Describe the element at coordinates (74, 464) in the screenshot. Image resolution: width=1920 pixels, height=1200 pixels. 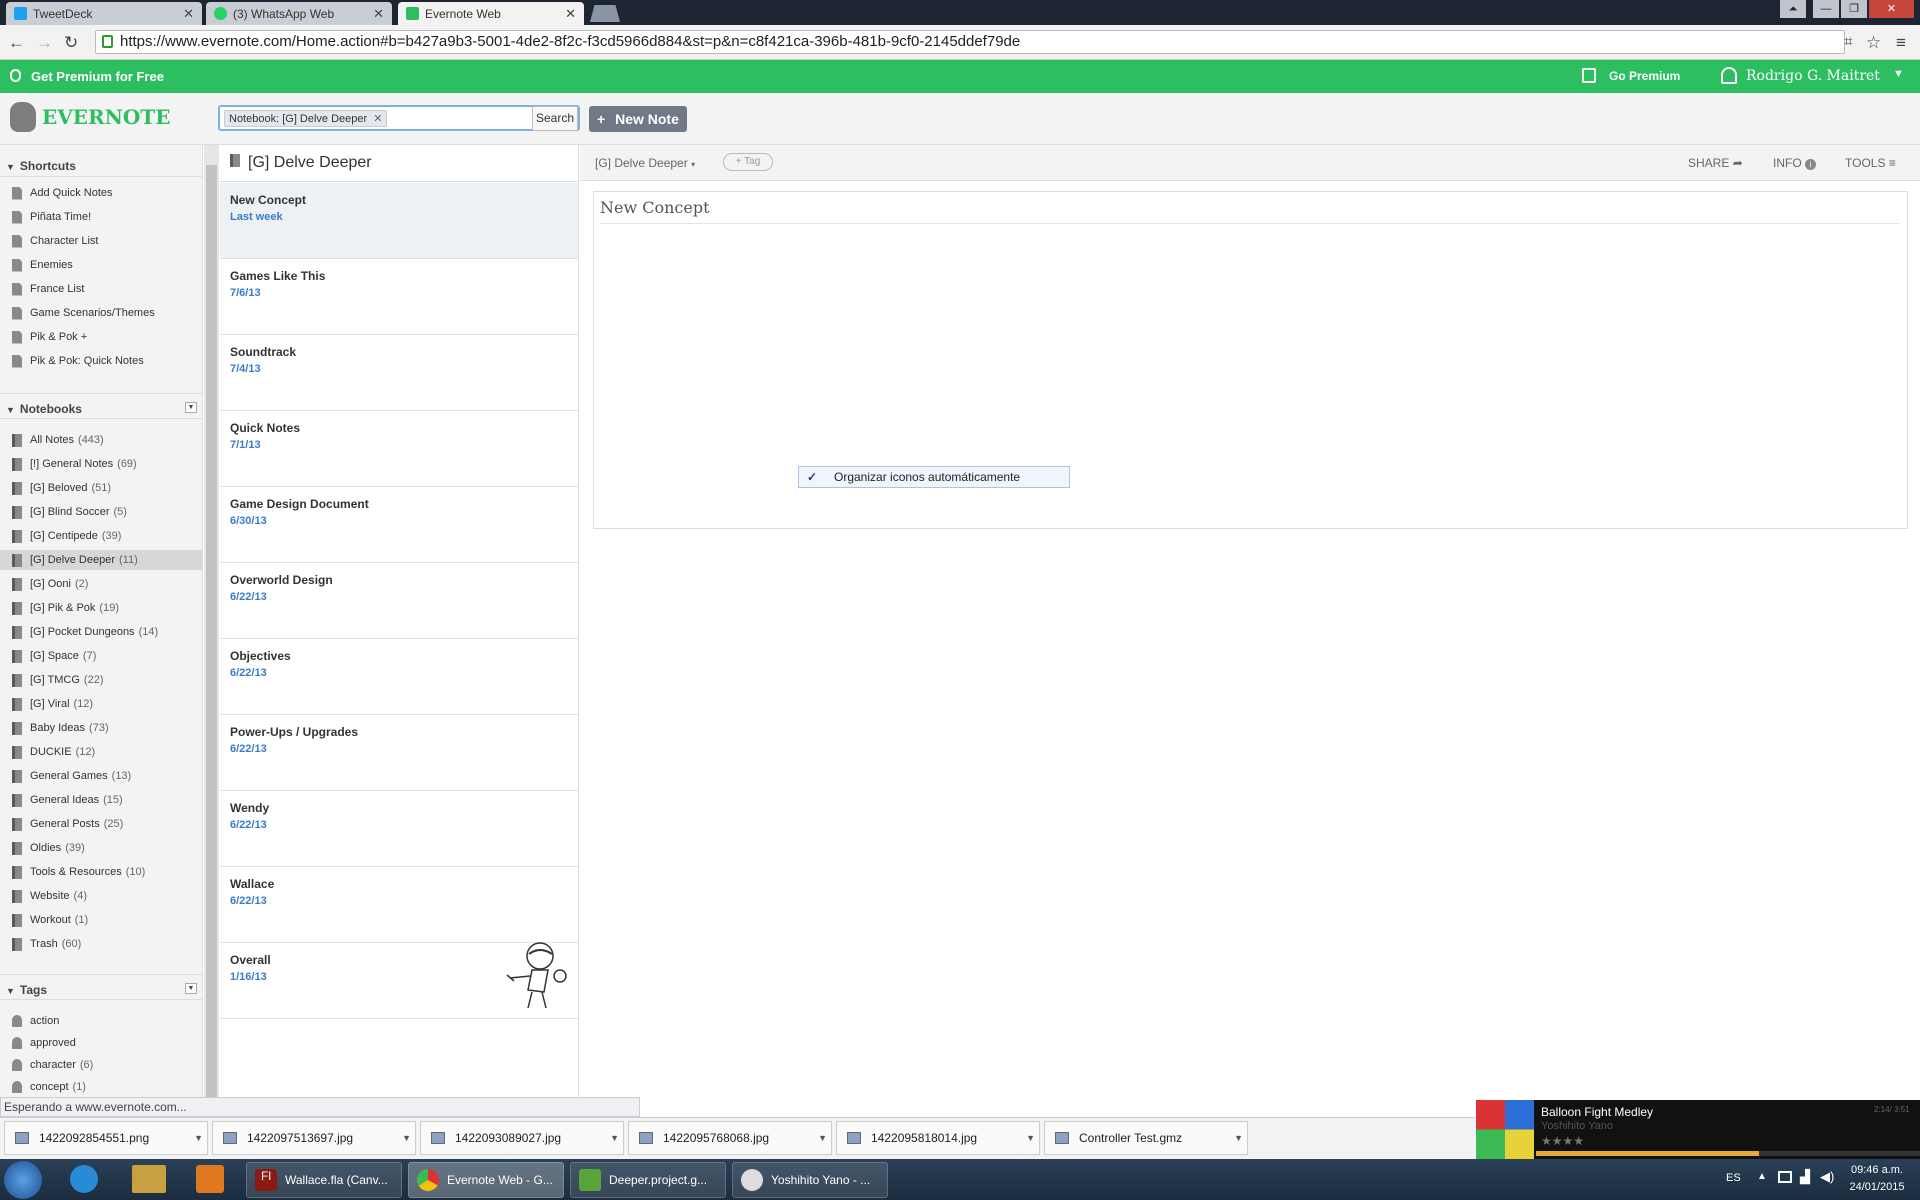
I see `notebook-item: [!] General Notes (69)` at that location.